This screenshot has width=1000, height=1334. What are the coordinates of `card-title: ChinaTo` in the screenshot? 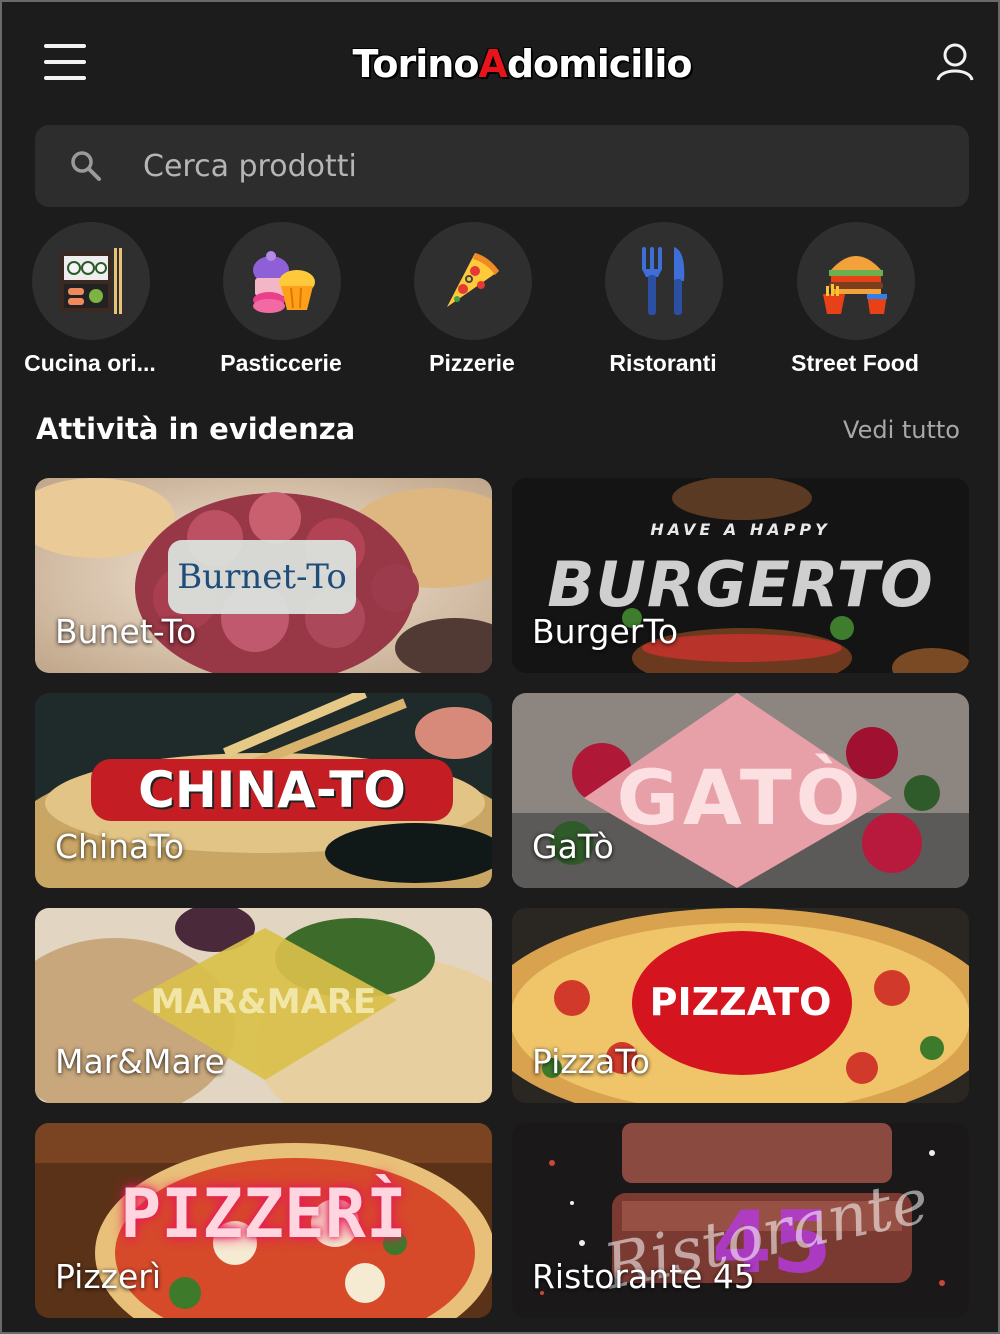 It's located at (120, 846).